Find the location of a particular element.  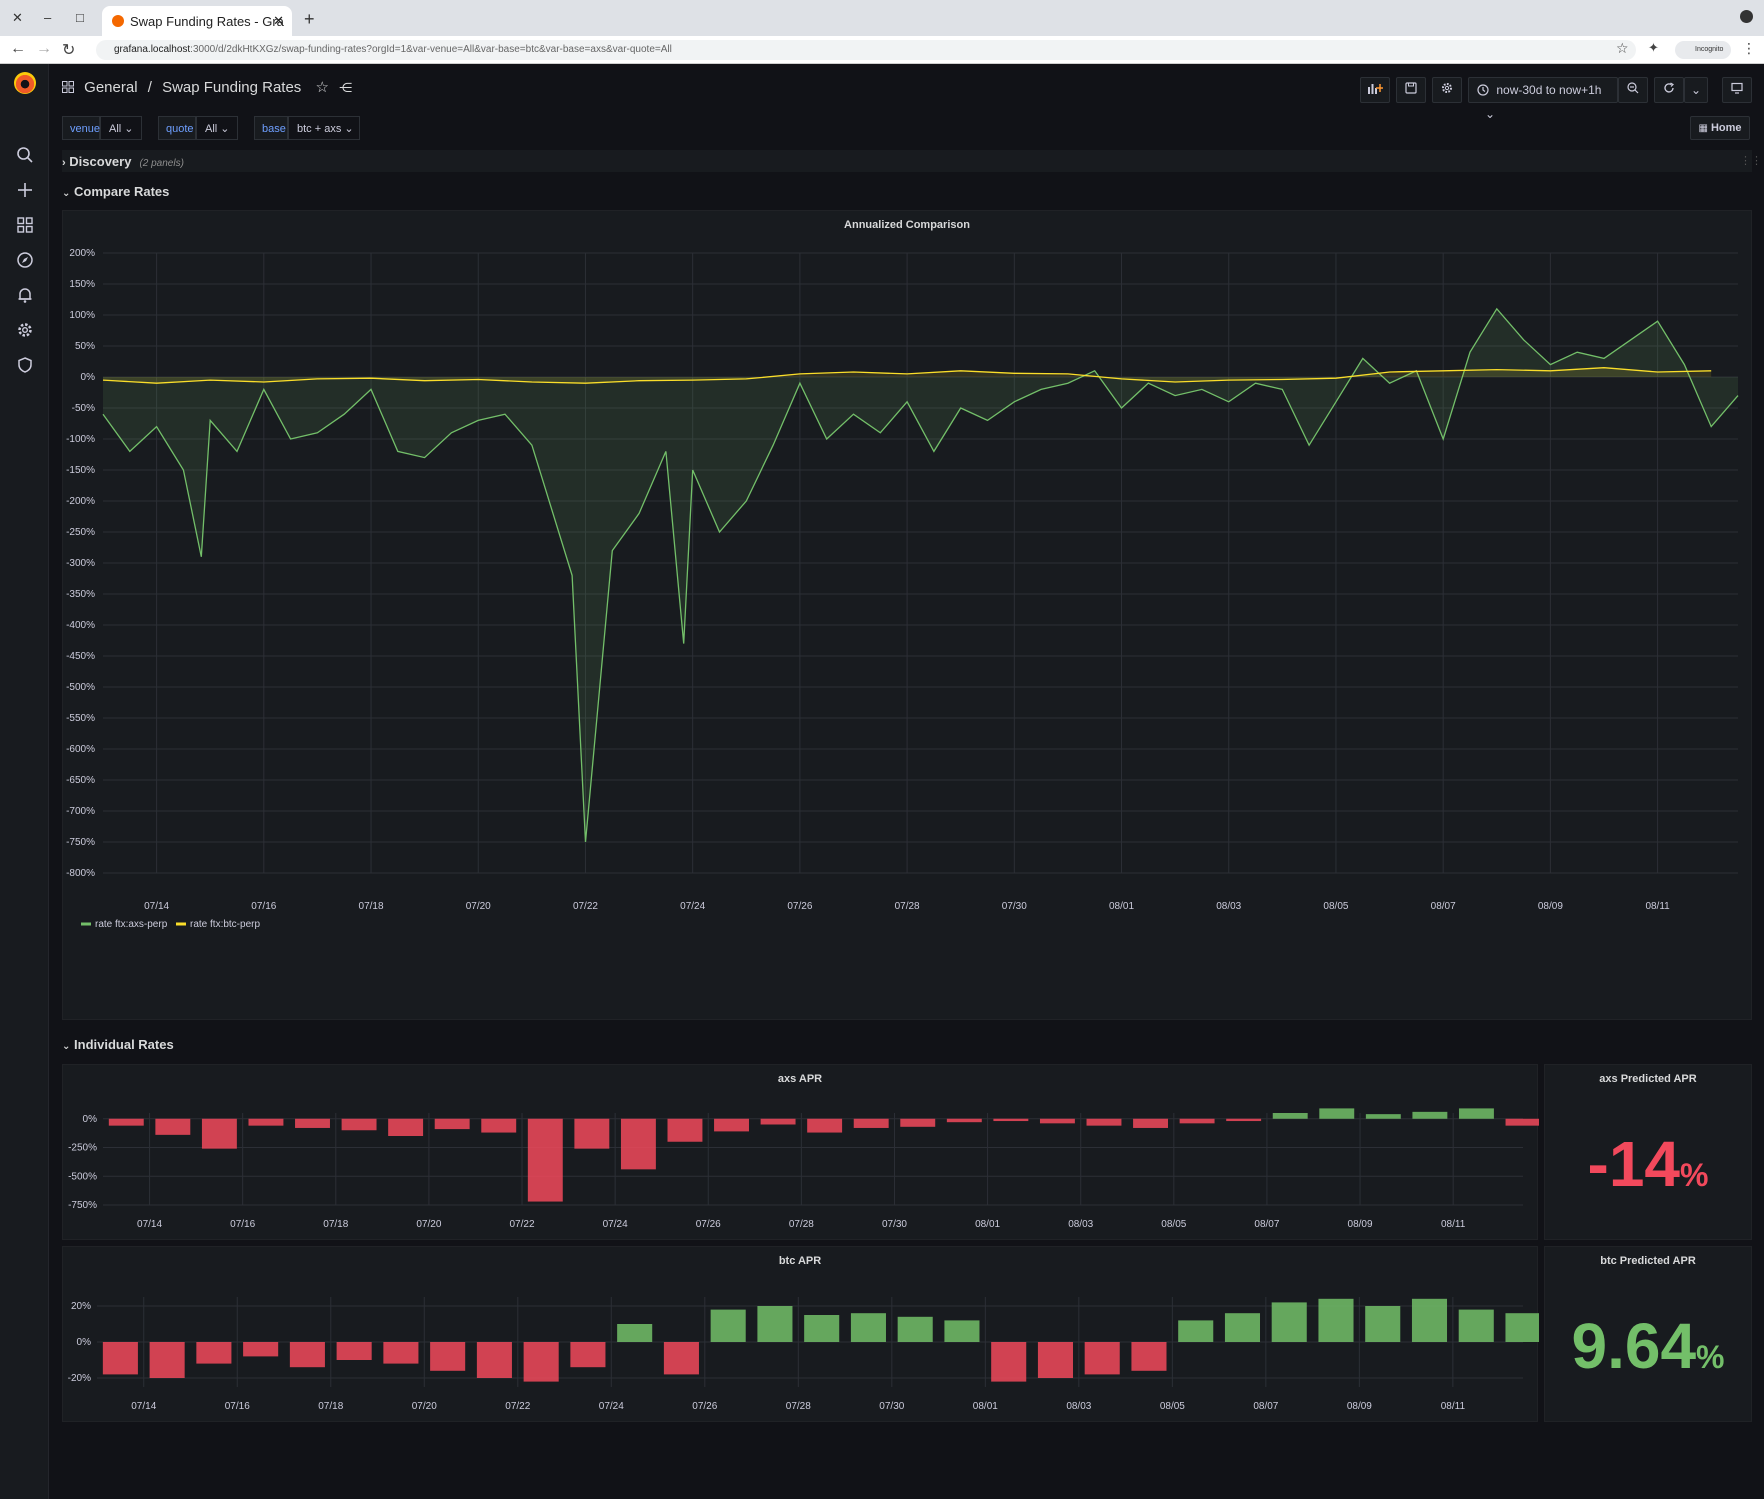

server-admin-shield-icon is located at coordinates (25, 367).